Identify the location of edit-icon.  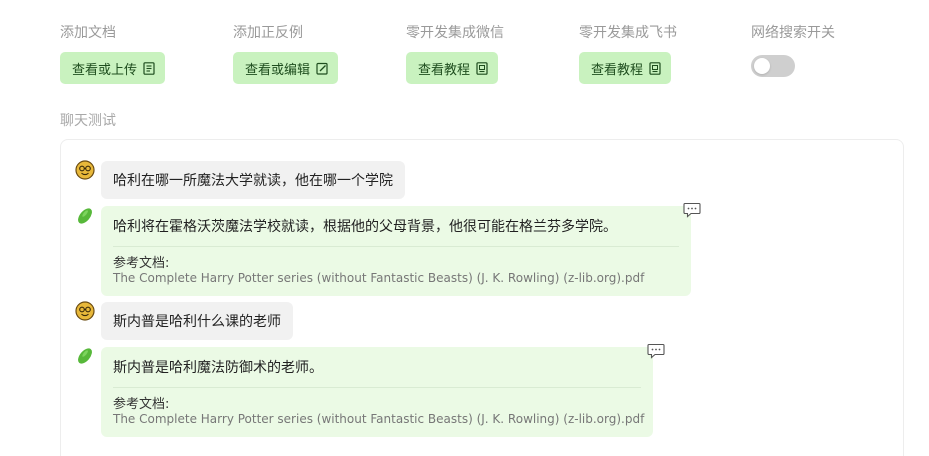
(322, 68).